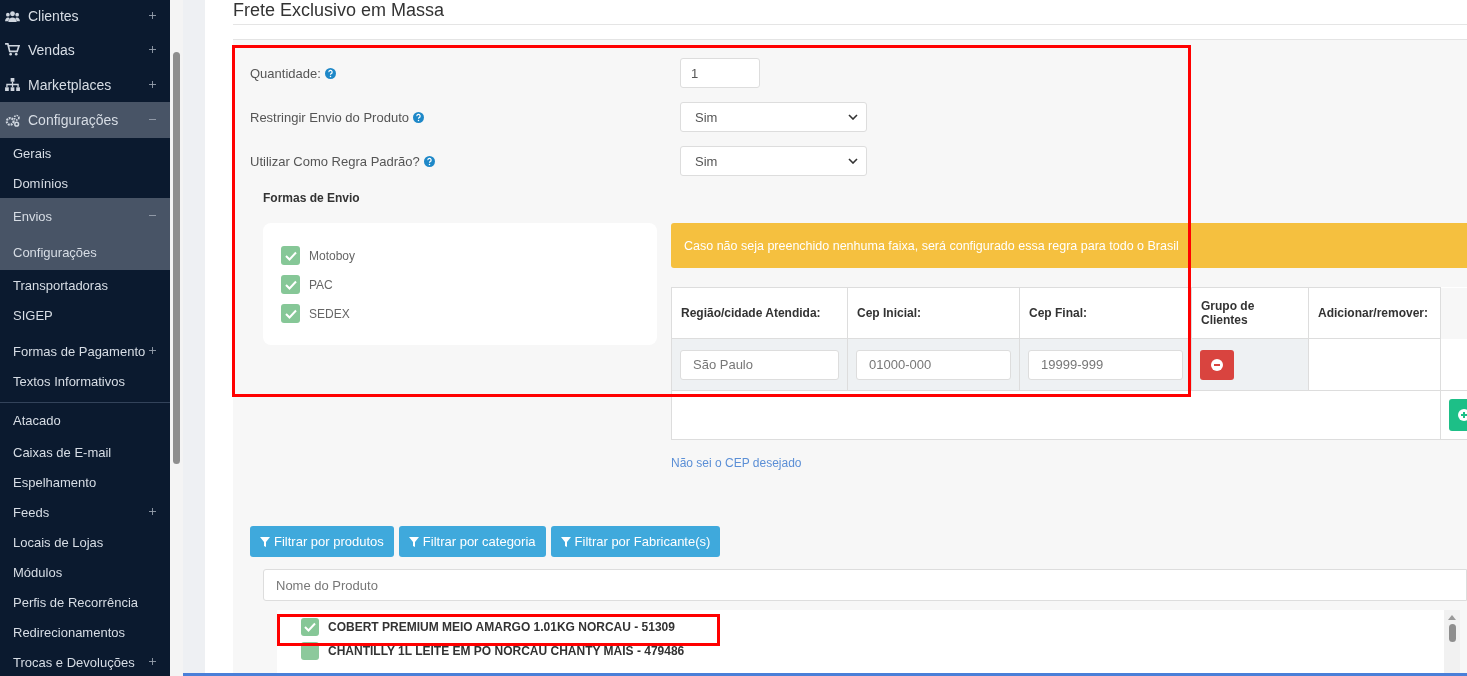 The image size is (1467, 676). Describe the element at coordinates (85, 49) in the screenshot. I see `sidebar-item: Vendas` at that location.